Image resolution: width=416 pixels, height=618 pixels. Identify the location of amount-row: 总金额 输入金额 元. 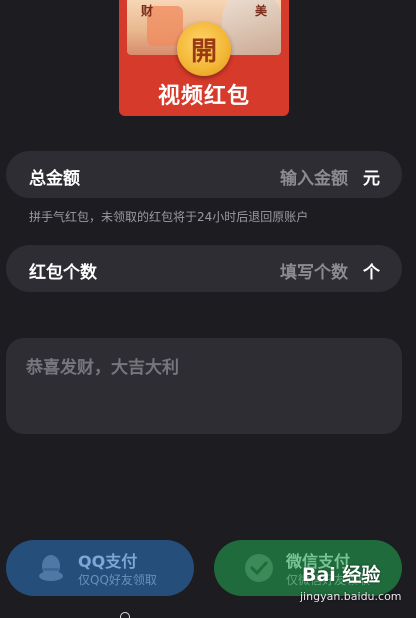
(204, 174).